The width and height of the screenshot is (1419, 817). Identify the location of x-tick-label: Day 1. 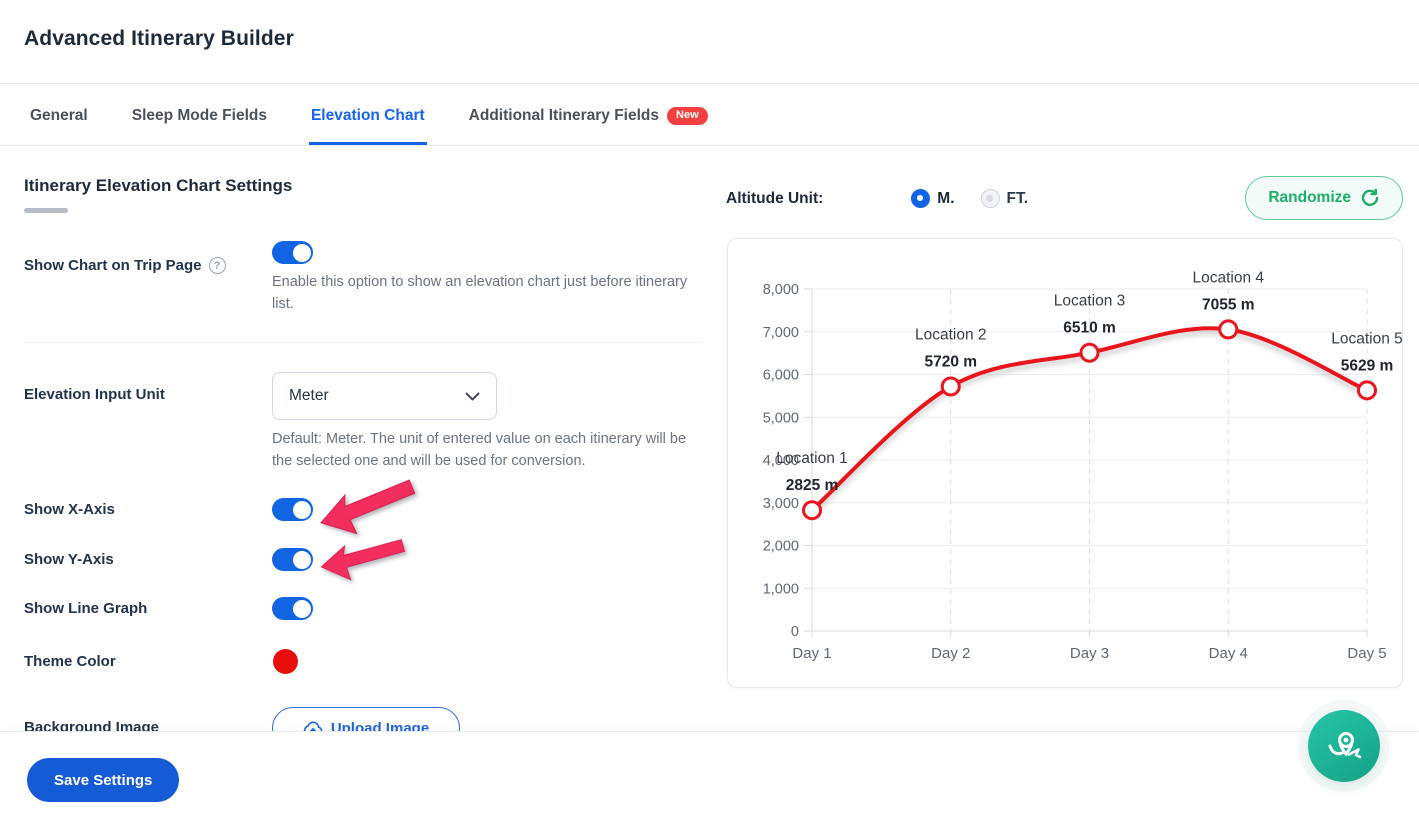
(811, 653).